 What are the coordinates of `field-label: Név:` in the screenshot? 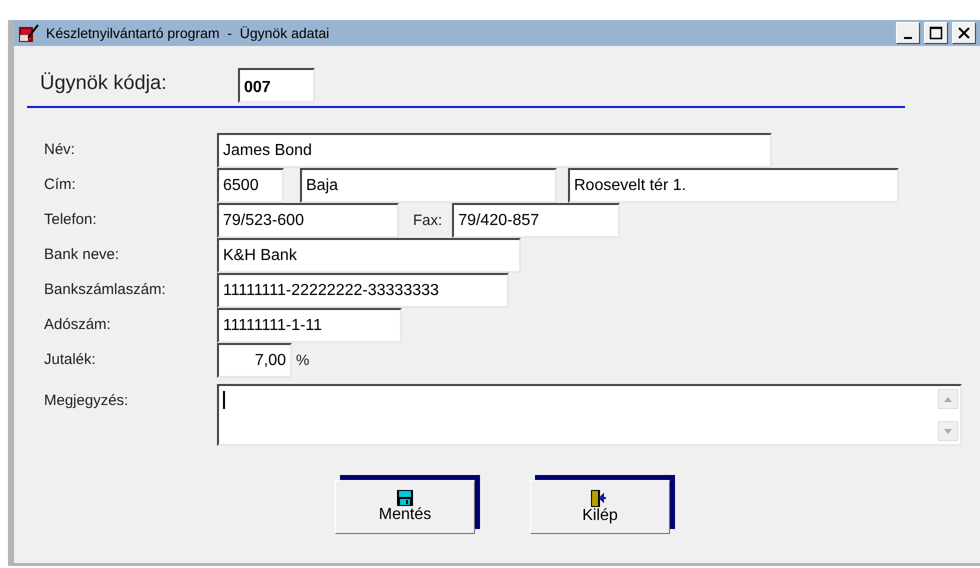 It's located at (60, 150).